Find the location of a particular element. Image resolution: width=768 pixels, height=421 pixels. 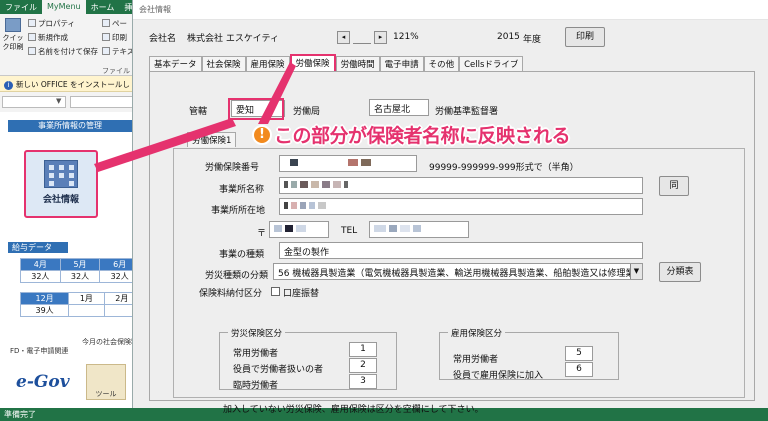

quick-print-button: クイック印刷 is located at coordinates (13, 35).